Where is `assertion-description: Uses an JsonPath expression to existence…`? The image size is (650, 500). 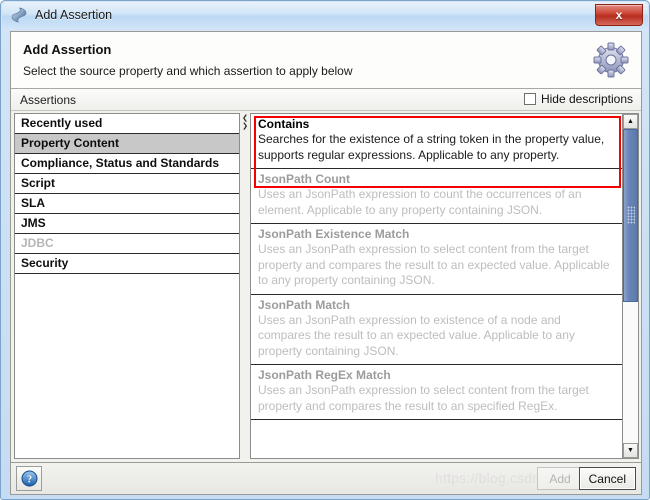
assertion-description: Uses an JsonPath expression to existence… is located at coordinates (416, 335).